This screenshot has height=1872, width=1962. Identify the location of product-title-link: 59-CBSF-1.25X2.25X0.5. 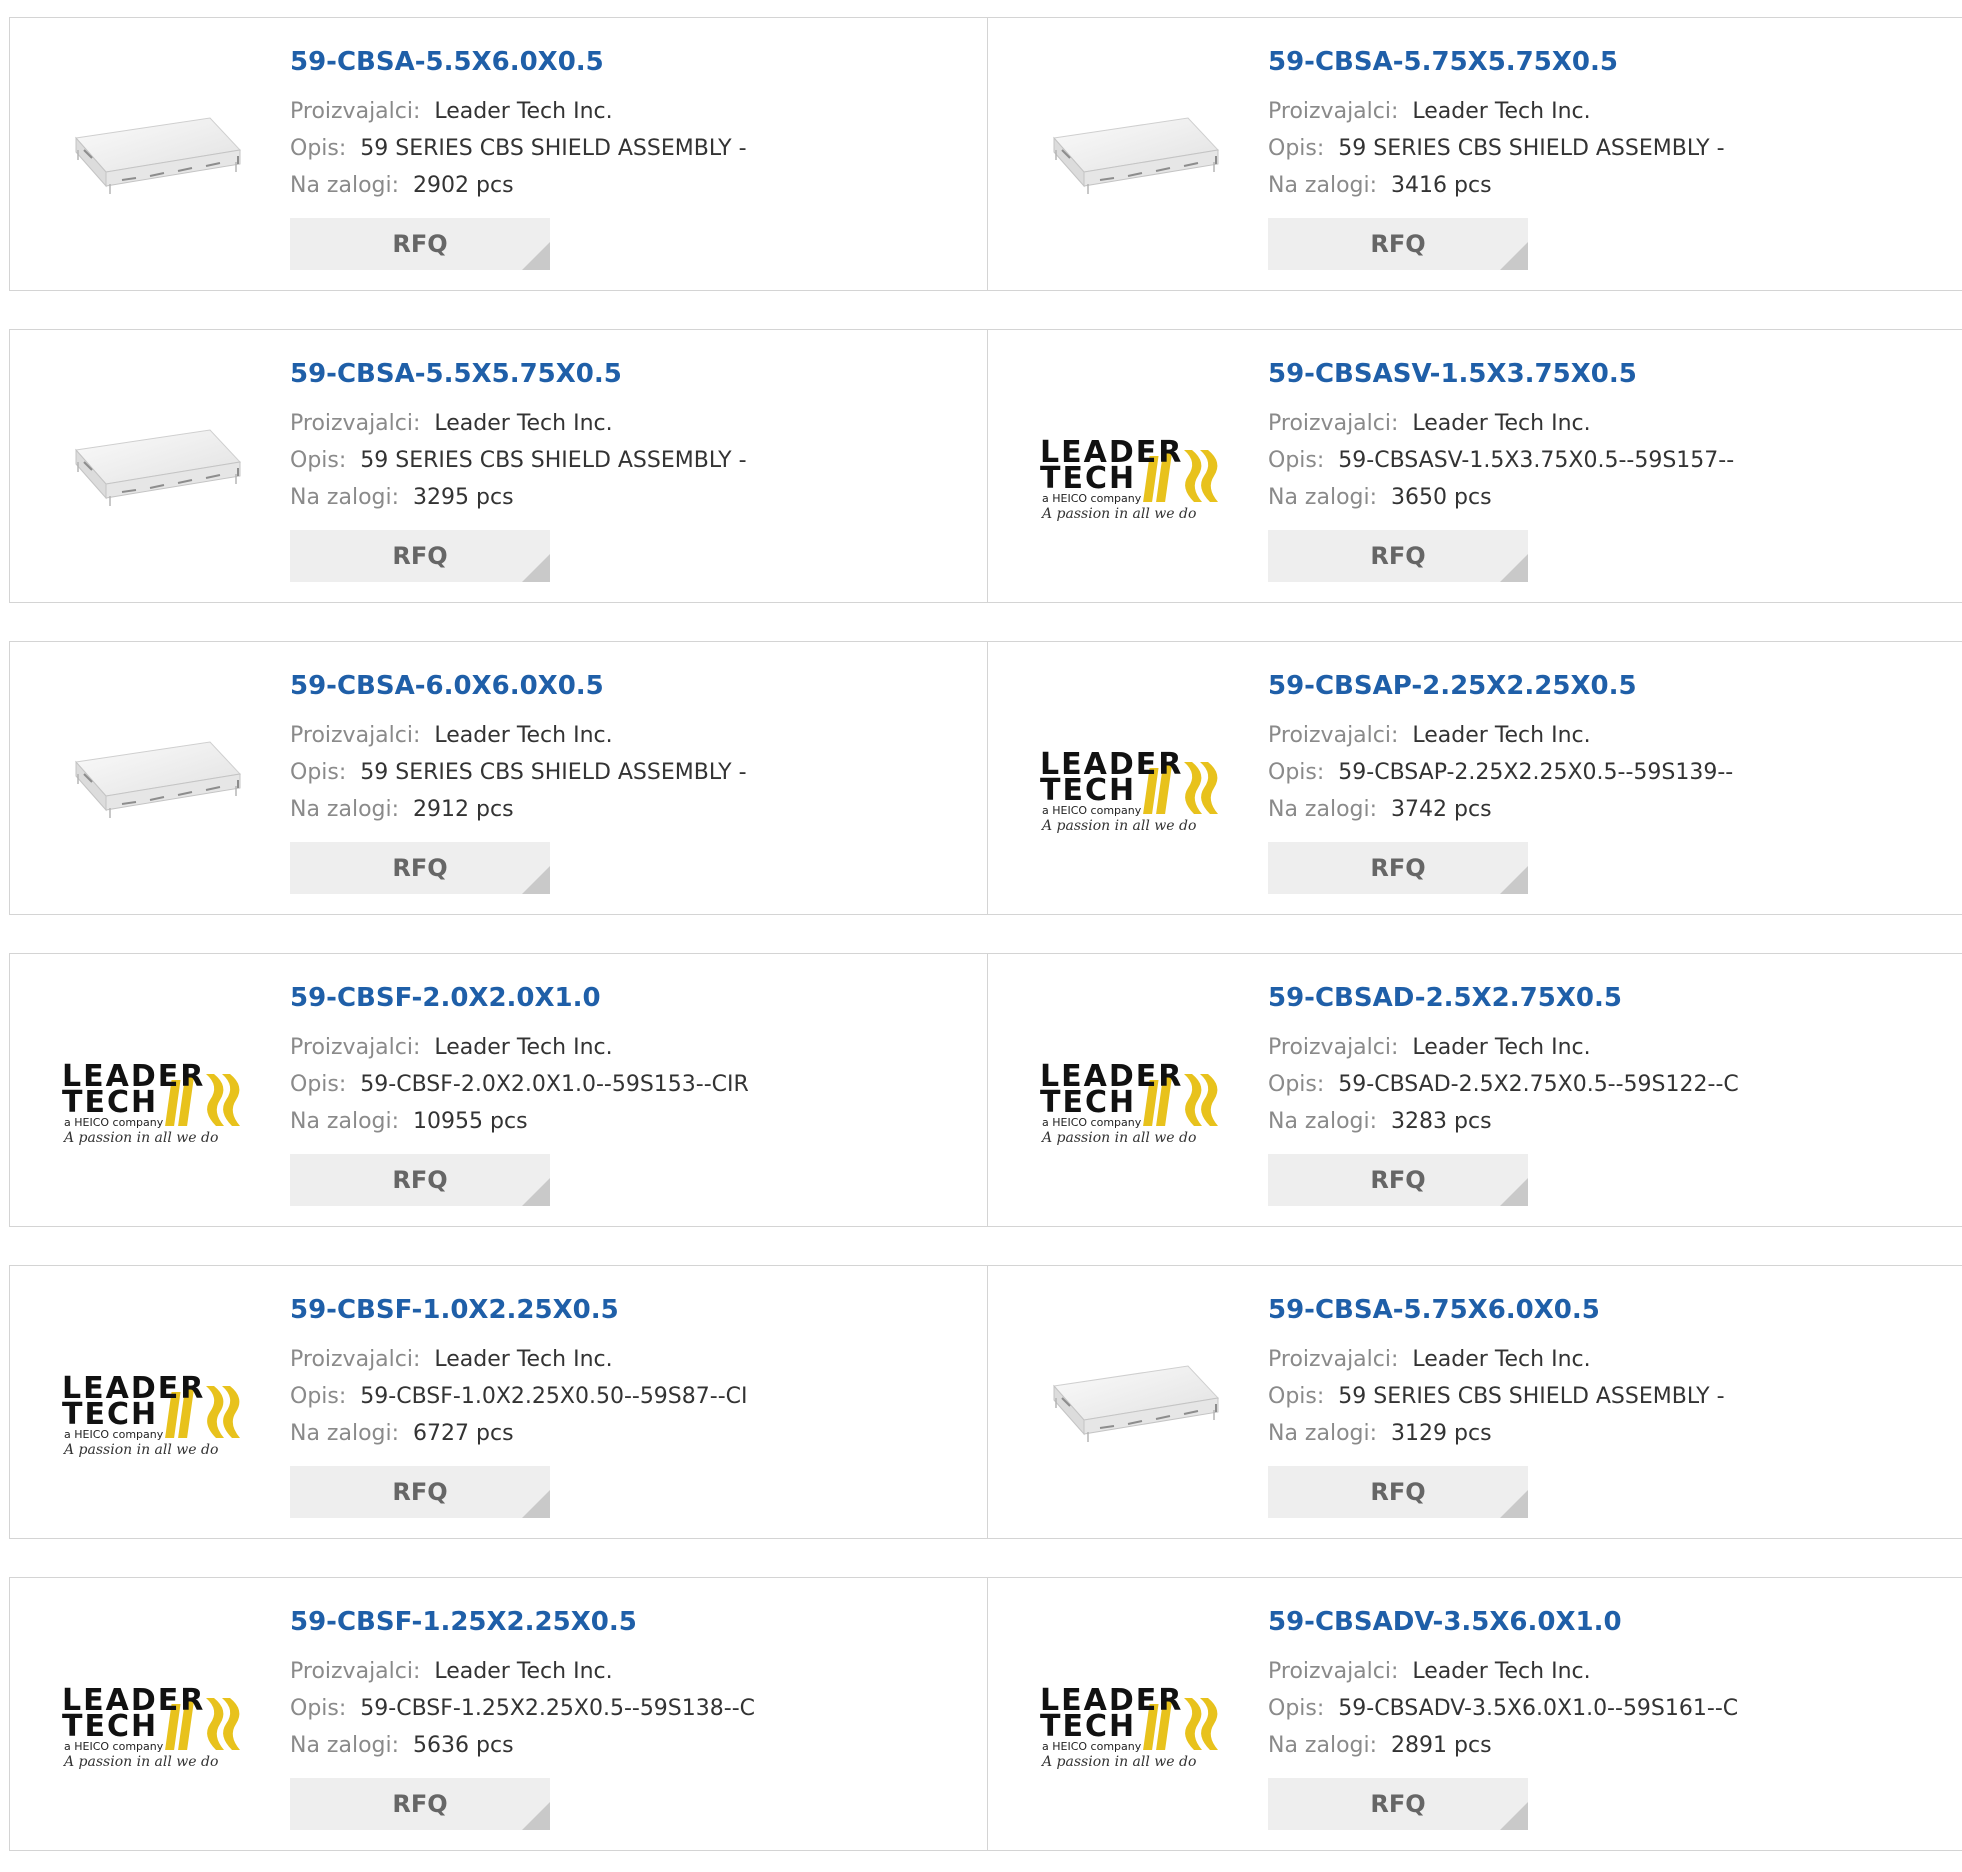
(463, 1622).